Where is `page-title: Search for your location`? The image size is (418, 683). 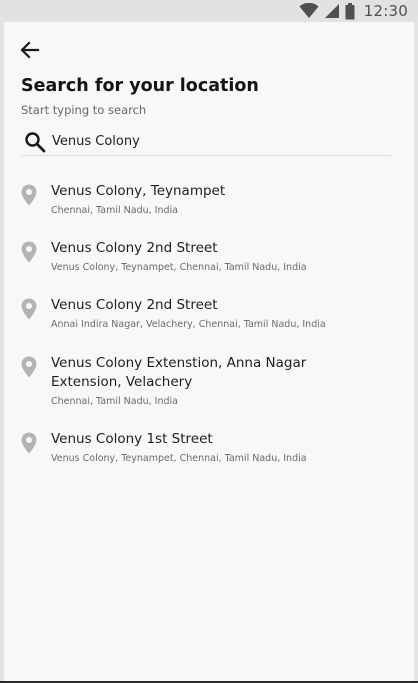 page-title: Search for your location is located at coordinates (140, 86).